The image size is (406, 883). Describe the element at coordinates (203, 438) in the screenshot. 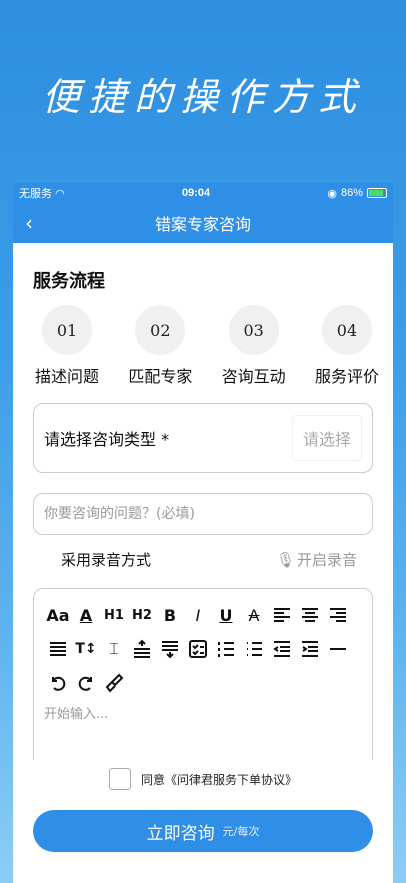

I see `consult-type-select: 请选择咨询类型 * 请选择` at that location.